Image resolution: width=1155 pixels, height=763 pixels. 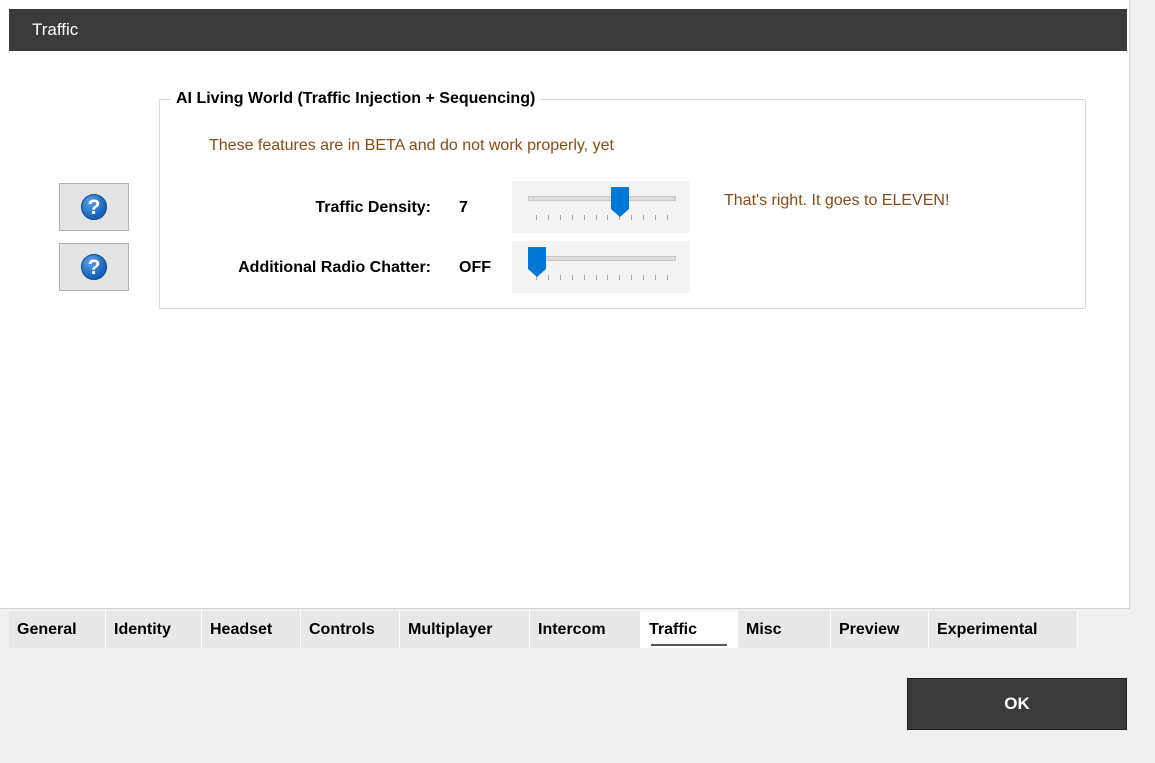 I want to click on traffic-density-slider, so click(x=601, y=207).